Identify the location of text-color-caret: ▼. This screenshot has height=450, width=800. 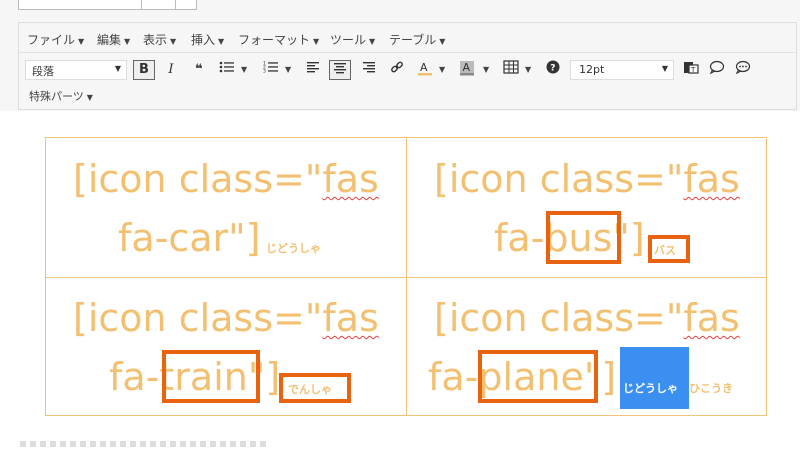
(442, 70).